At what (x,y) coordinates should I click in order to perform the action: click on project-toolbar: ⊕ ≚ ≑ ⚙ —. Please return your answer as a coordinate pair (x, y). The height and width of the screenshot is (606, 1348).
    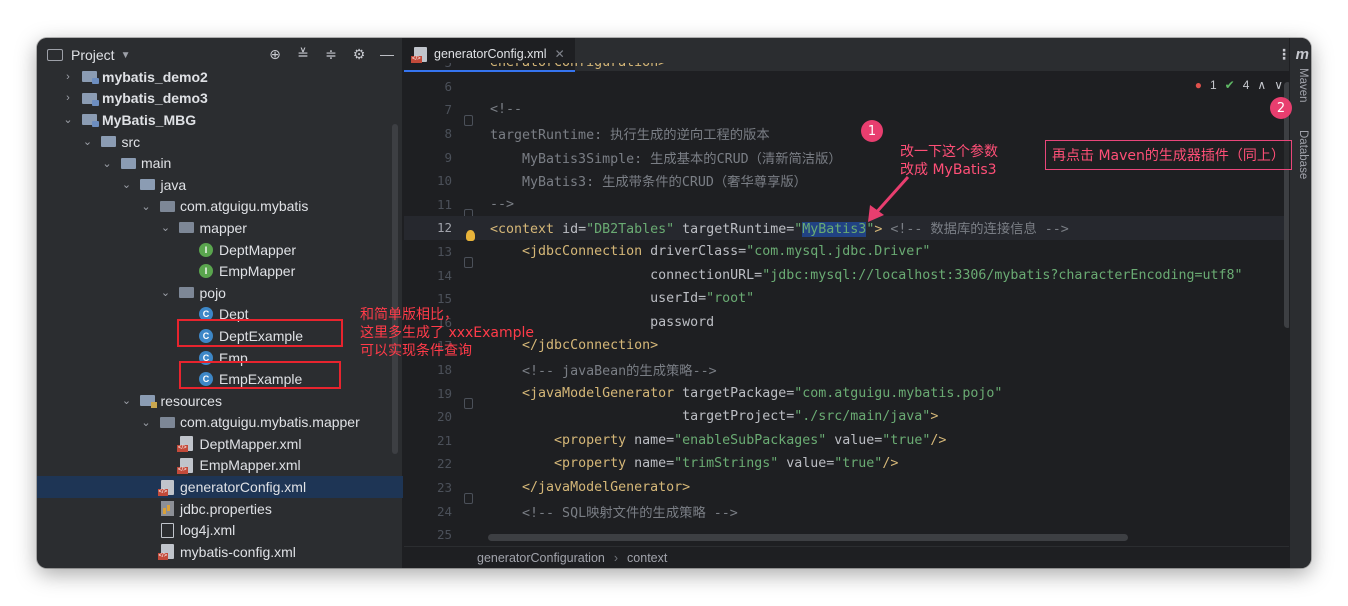
    Looking at the image, I should click on (331, 54).